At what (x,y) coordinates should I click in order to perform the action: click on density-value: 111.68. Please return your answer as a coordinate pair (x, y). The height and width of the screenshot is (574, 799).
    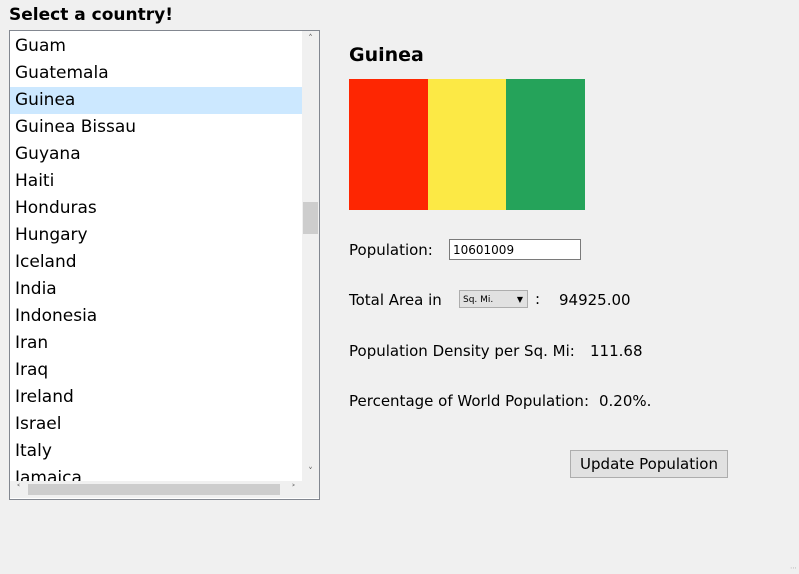
    Looking at the image, I should click on (616, 351).